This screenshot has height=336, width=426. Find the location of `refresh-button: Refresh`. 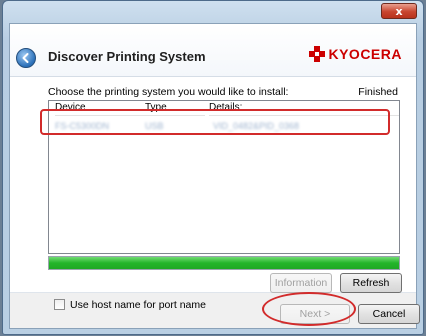

refresh-button: Refresh is located at coordinates (371, 283).